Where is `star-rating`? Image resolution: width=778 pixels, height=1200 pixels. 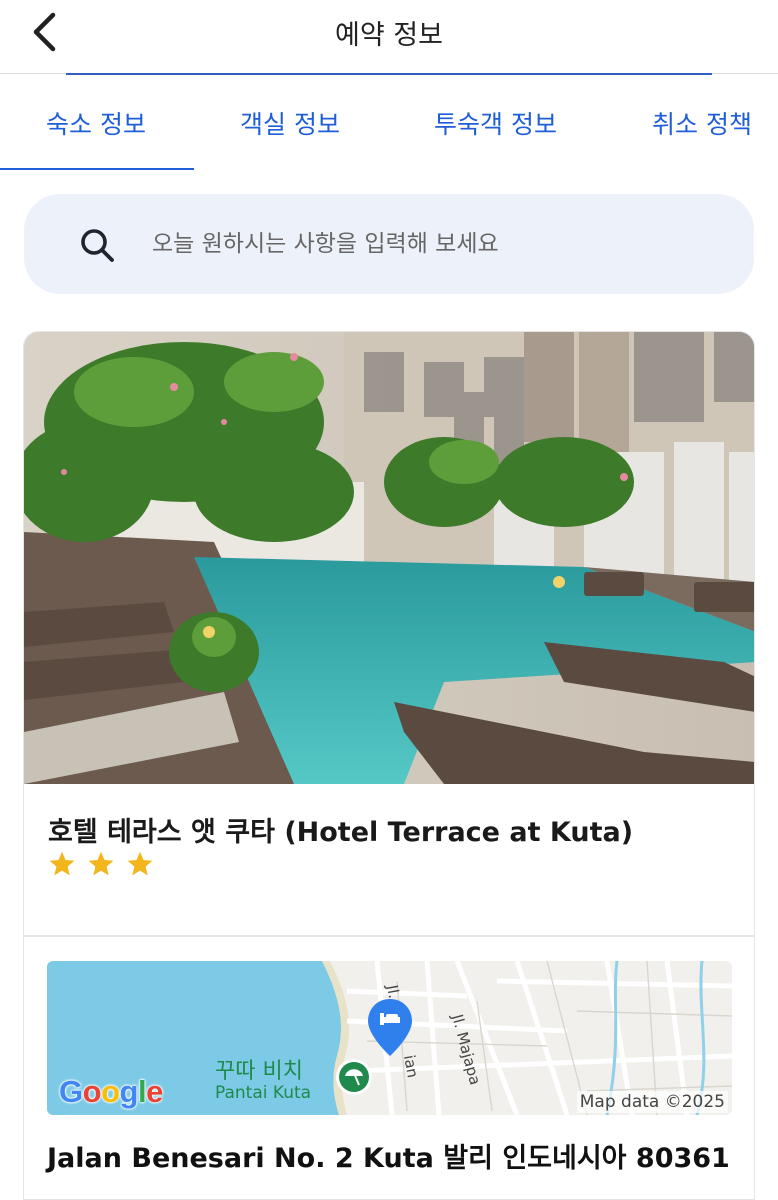
star-rating is located at coordinates (101, 864).